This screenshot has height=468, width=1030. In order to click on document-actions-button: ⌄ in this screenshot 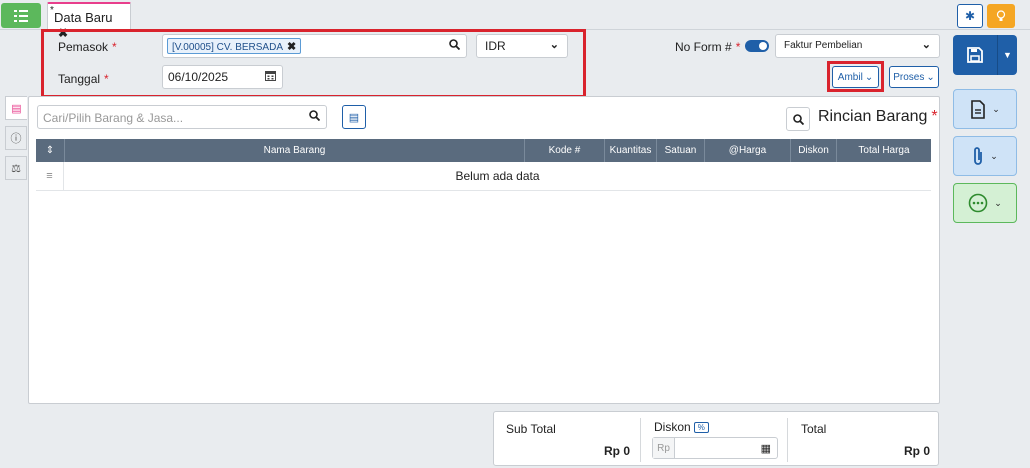, I will do `click(985, 109)`.